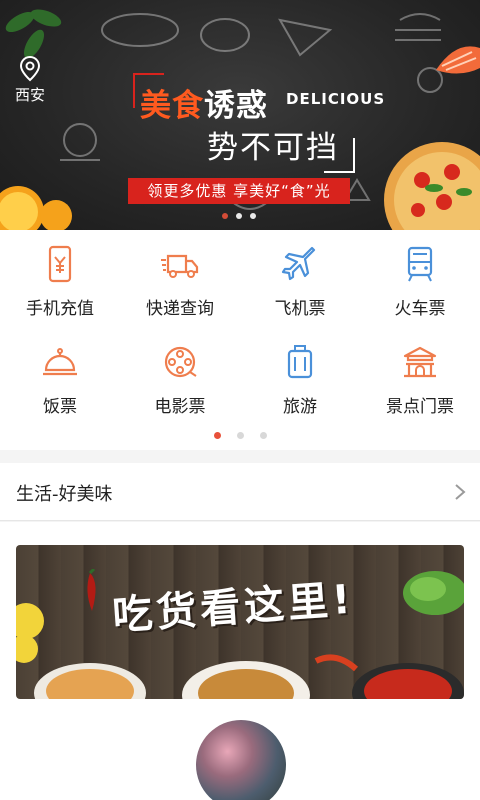 The image size is (480, 800). What do you see at coordinates (273, 148) in the screenshot?
I see `headline-line2: 势不可挡` at bounding box center [273, 148].